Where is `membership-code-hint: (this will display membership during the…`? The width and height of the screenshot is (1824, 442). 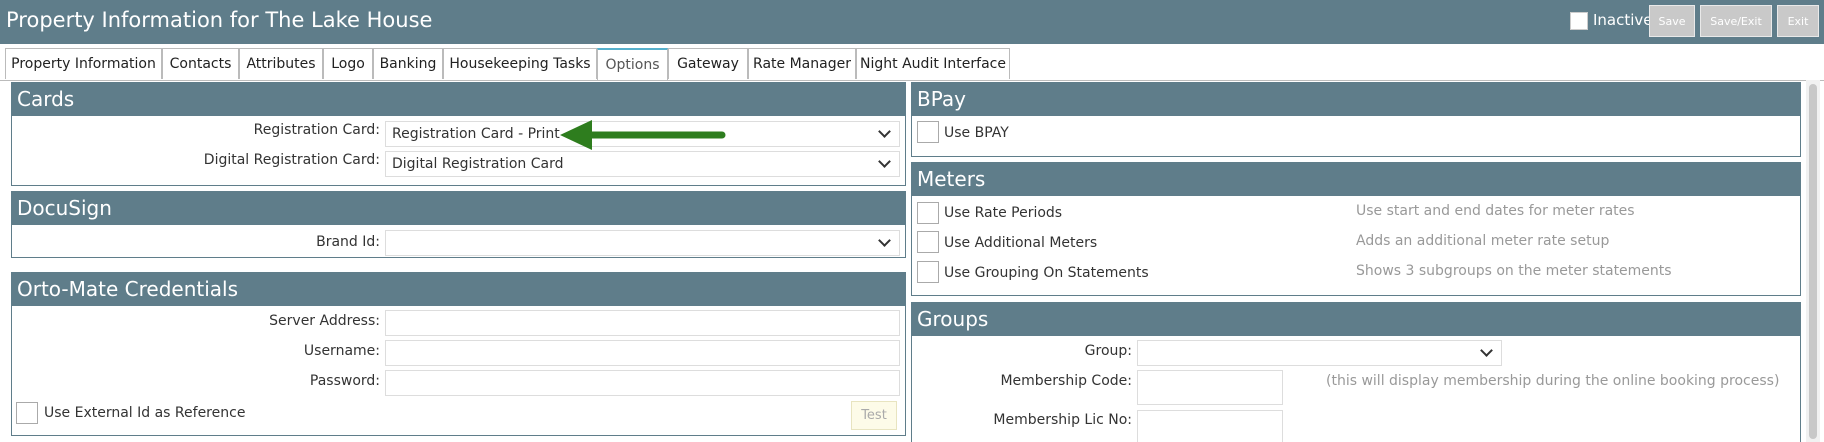 membership-code-hint: (this will display membership during the… is located at coordinates (1553, 381).